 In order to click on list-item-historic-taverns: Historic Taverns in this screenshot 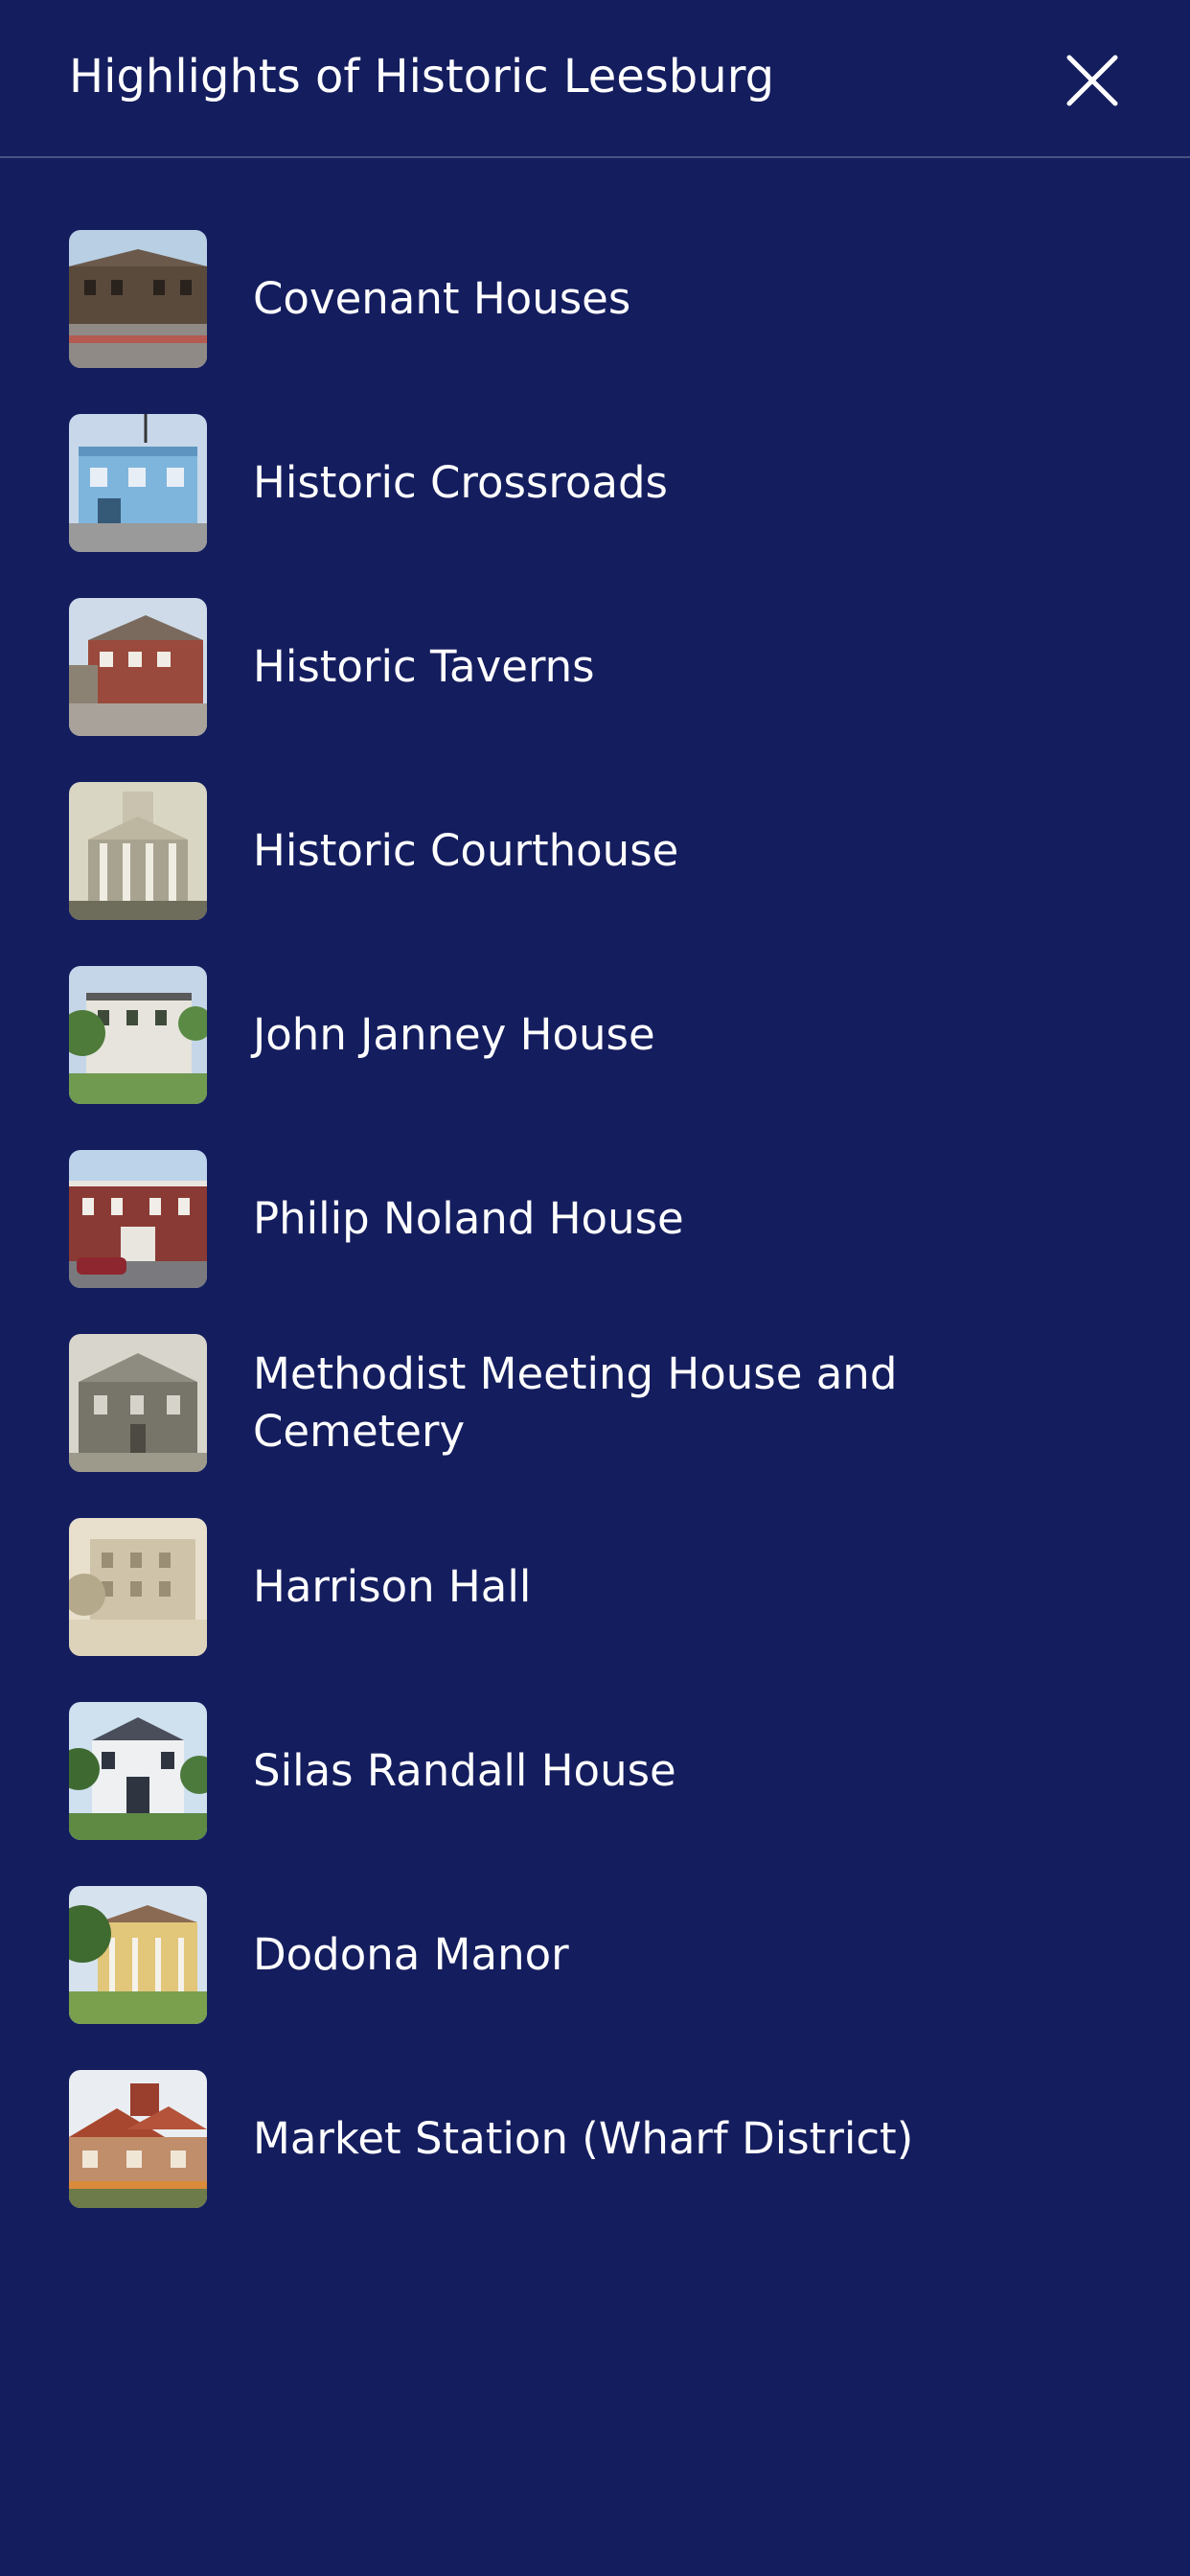, I will do `click(595, 667)`.